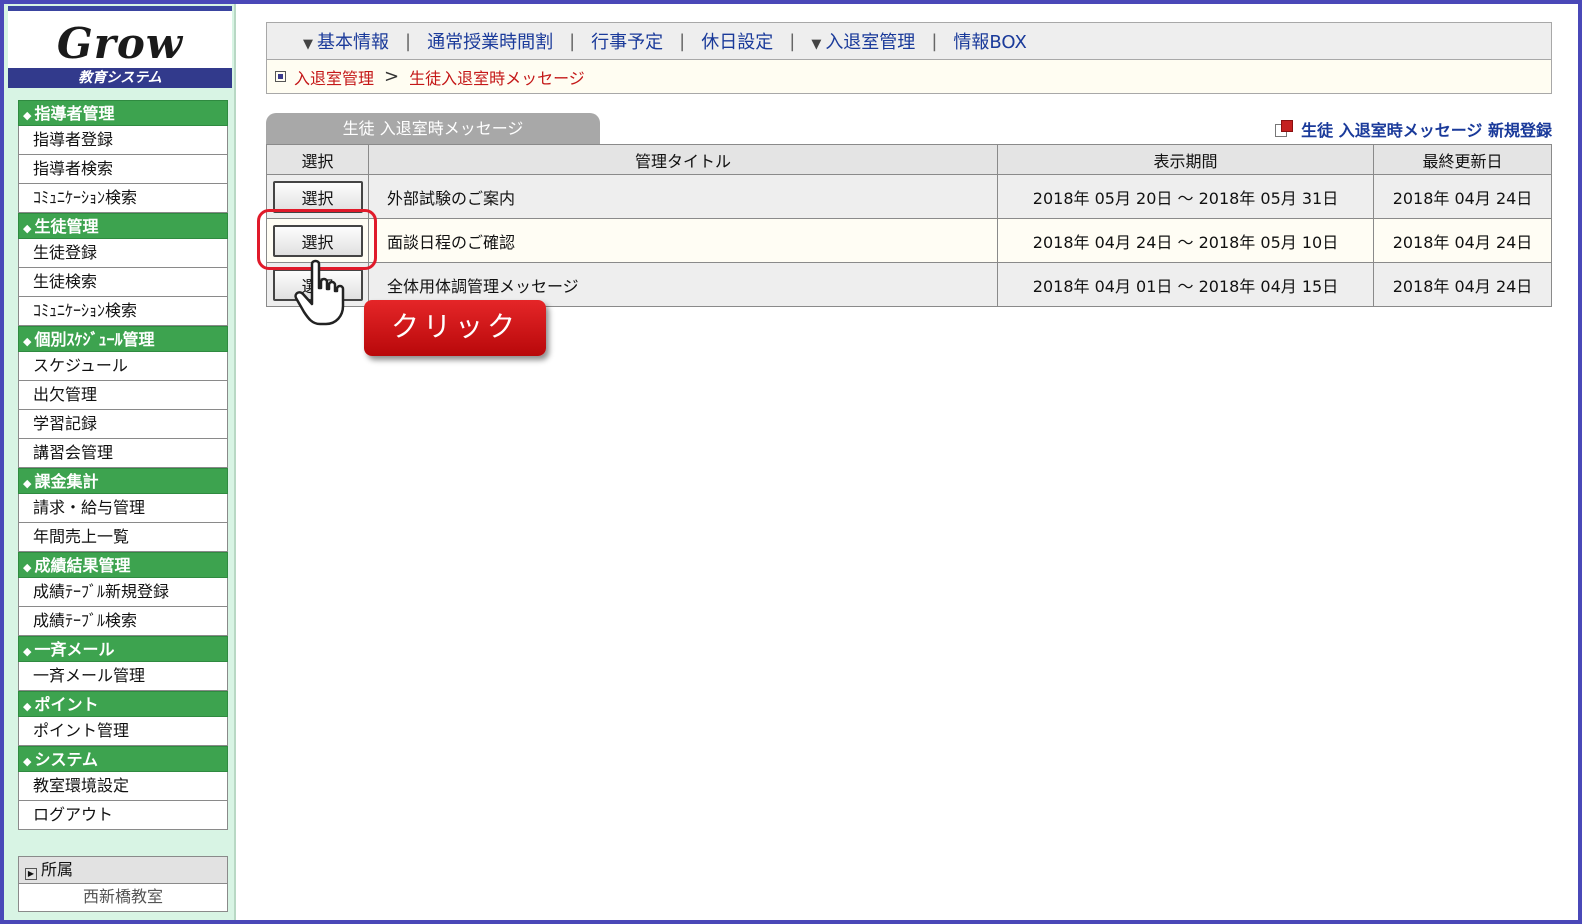 The image size is (1582, 924). Describe the element at coordinates (123, 453) in the screenshot. I see `sidebar-menu-item: 講習会管理` at that location.